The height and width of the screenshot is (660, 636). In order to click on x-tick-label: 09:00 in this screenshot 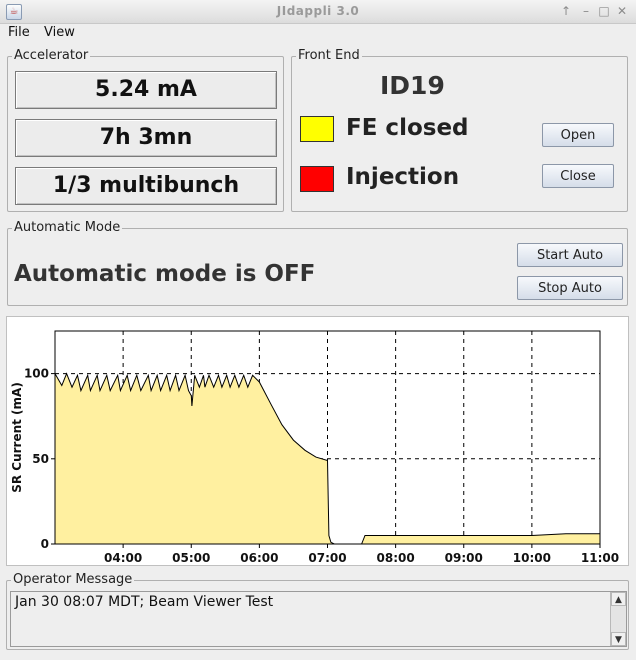, I will do `click(464, 558)`.